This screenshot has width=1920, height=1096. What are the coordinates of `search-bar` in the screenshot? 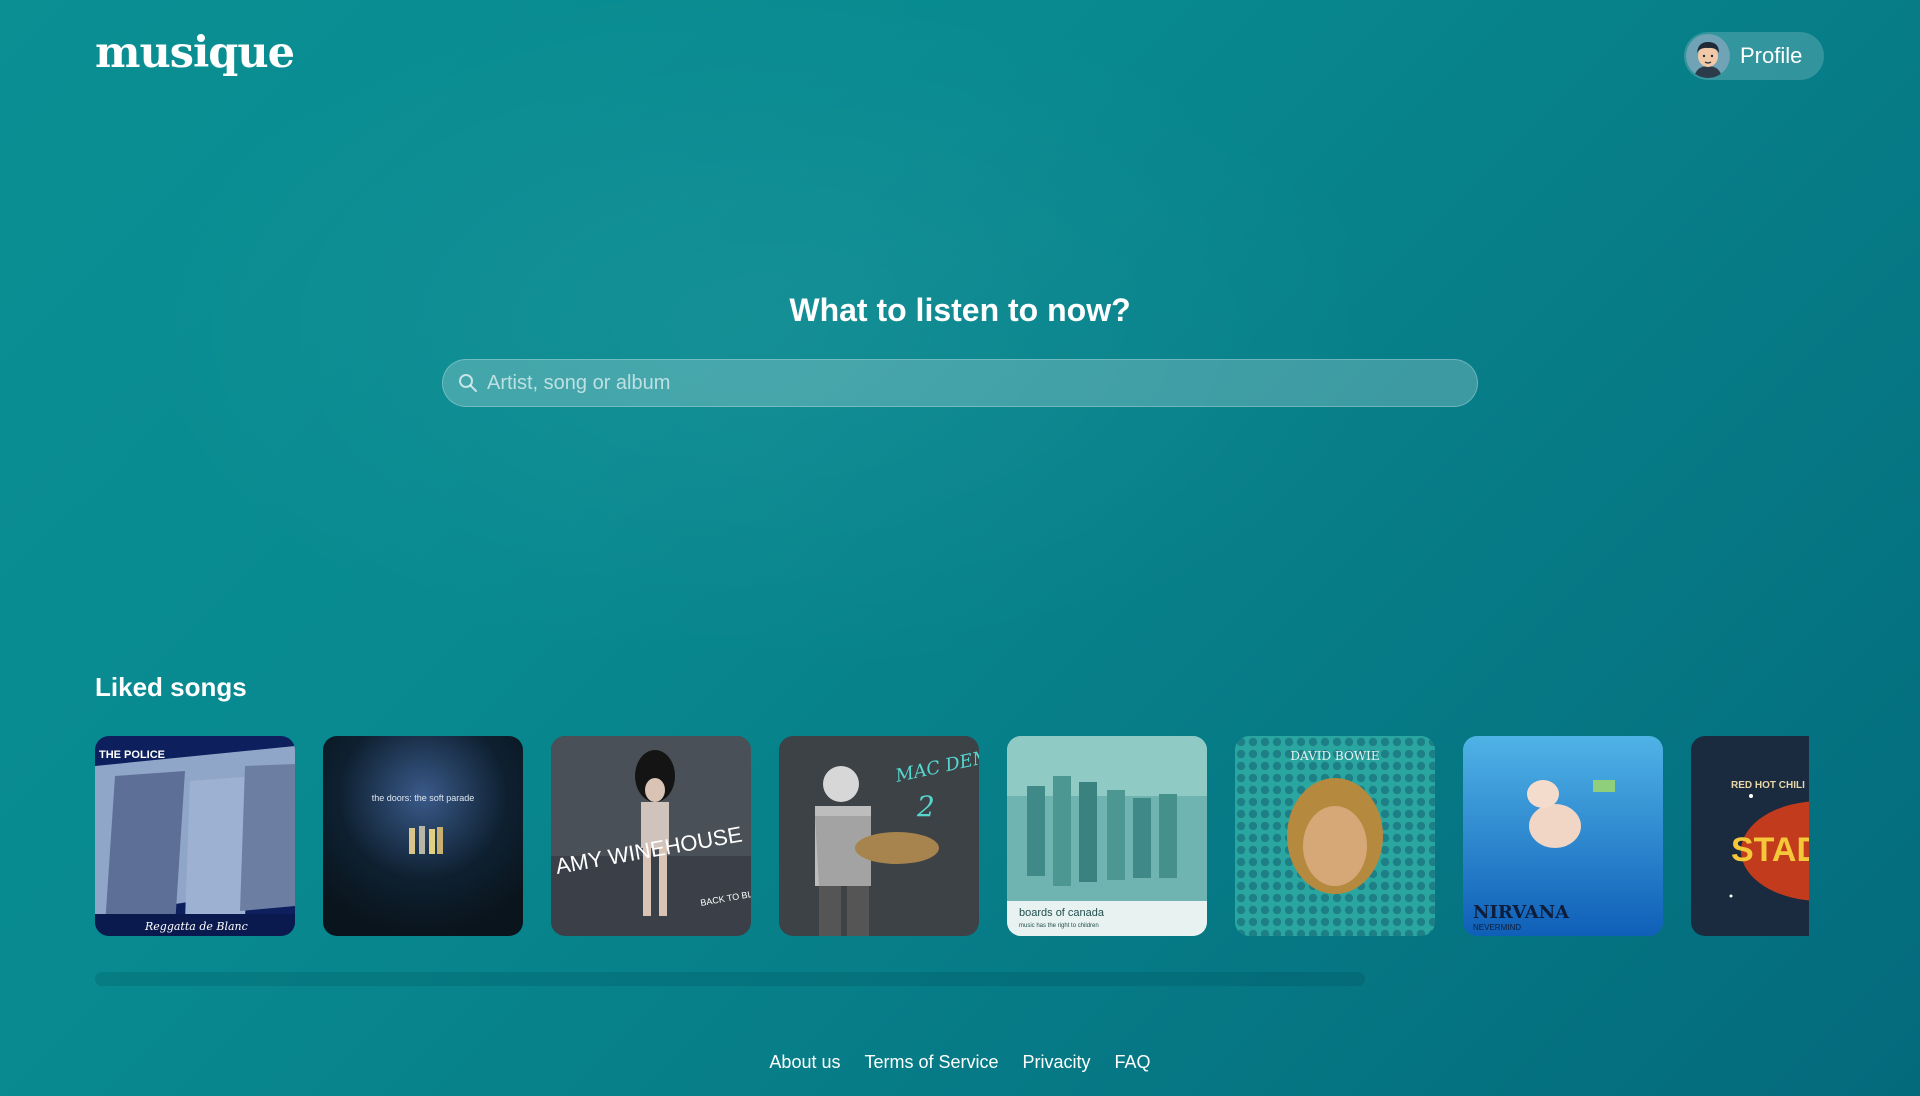 It's located at (960, 383).